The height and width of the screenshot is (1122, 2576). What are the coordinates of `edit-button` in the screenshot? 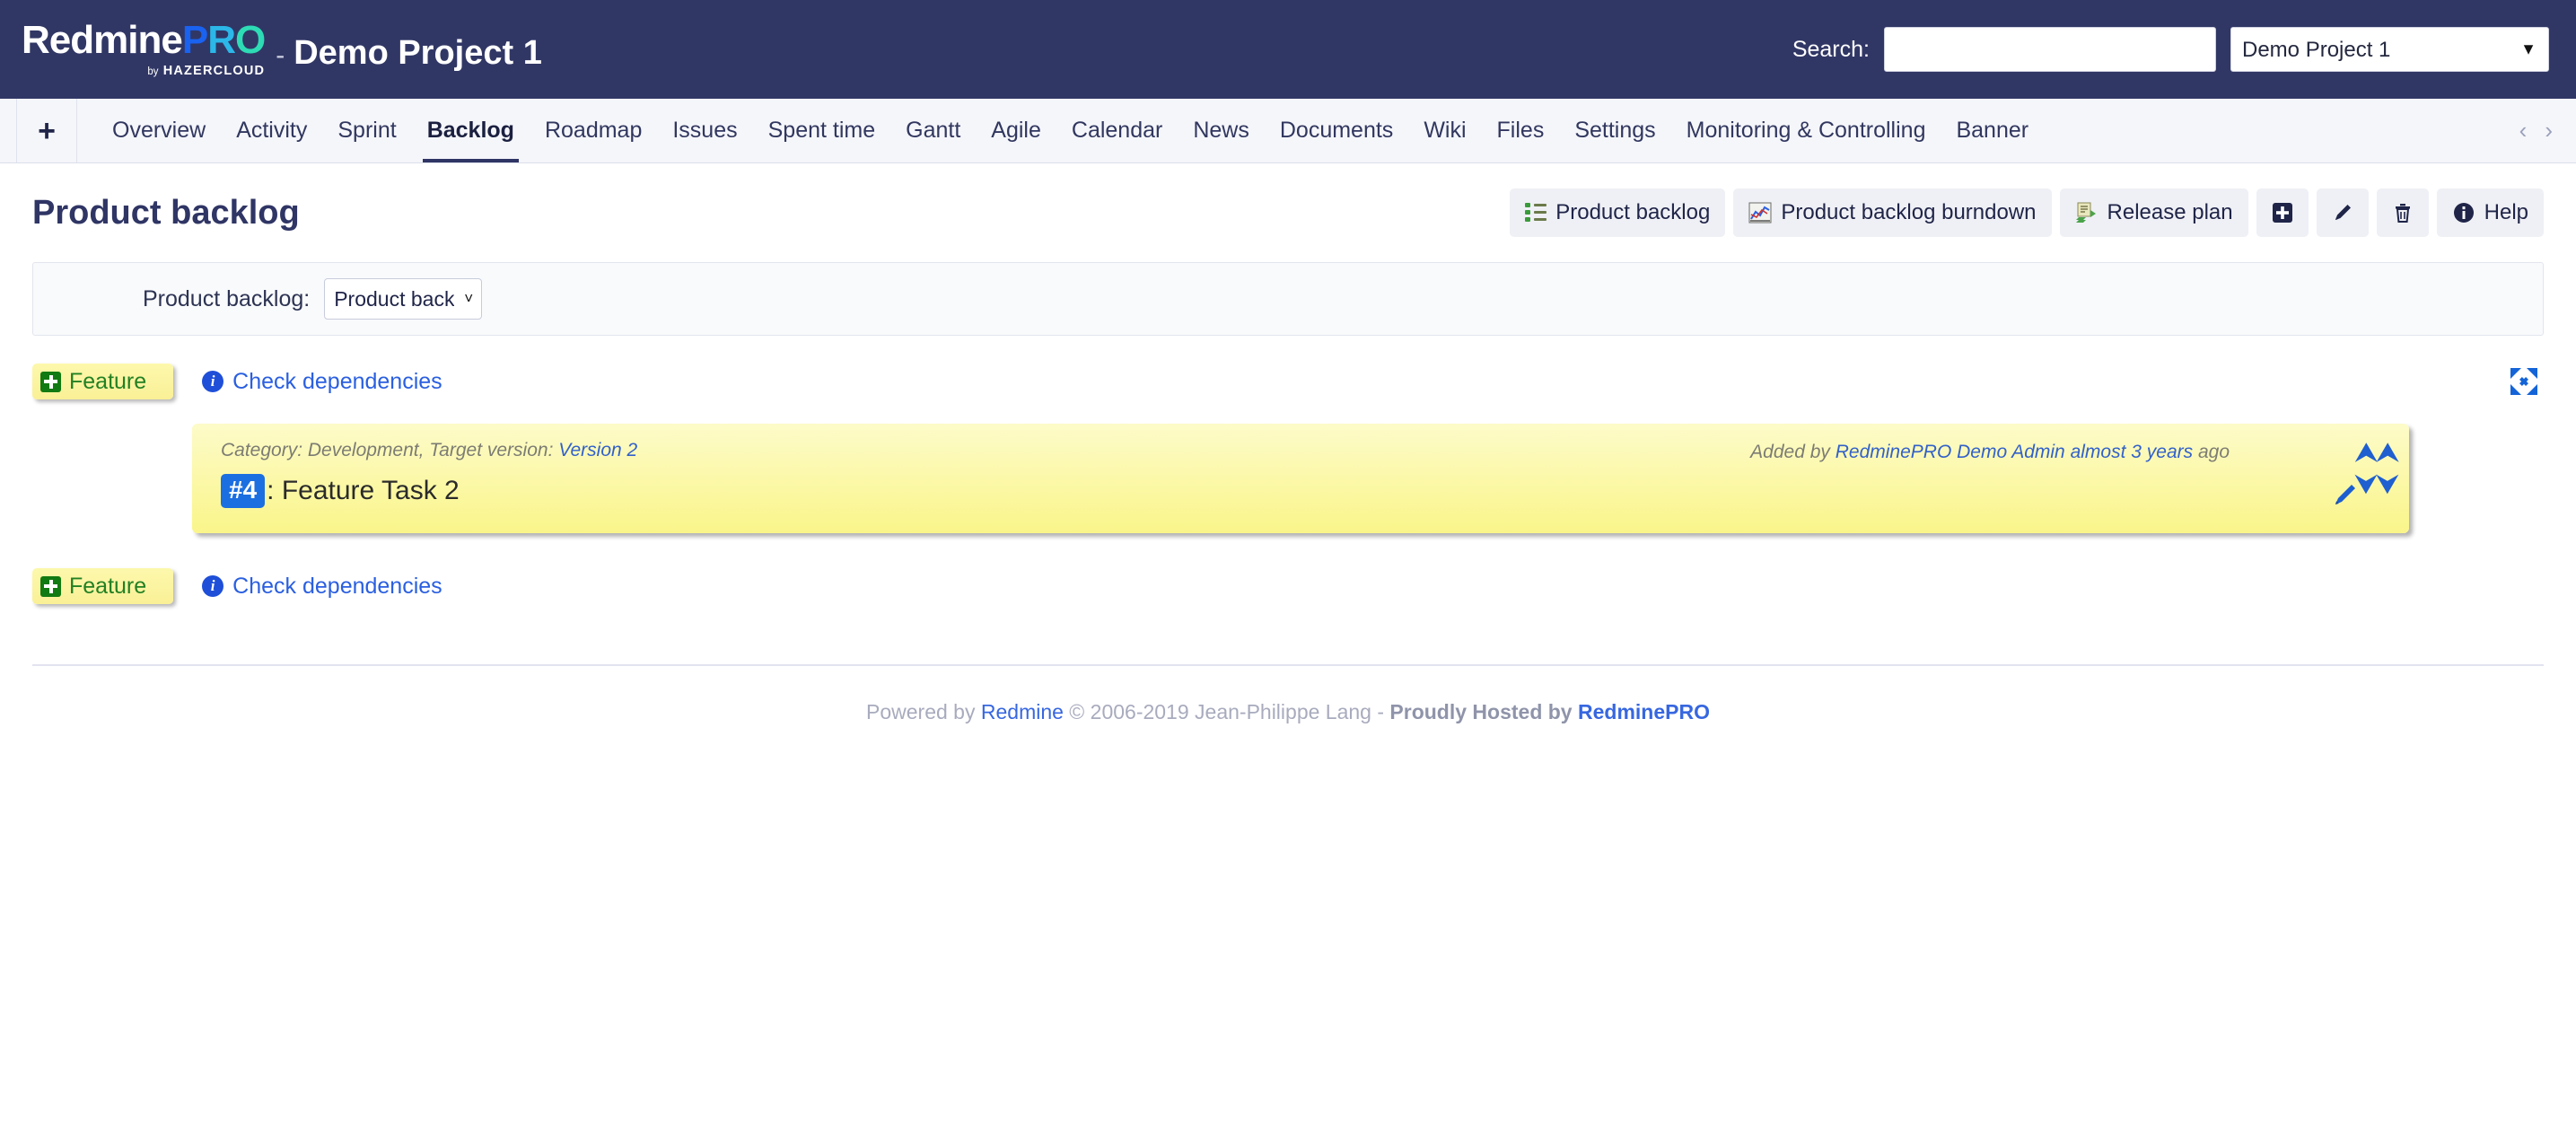 It's located at (2342, 212).